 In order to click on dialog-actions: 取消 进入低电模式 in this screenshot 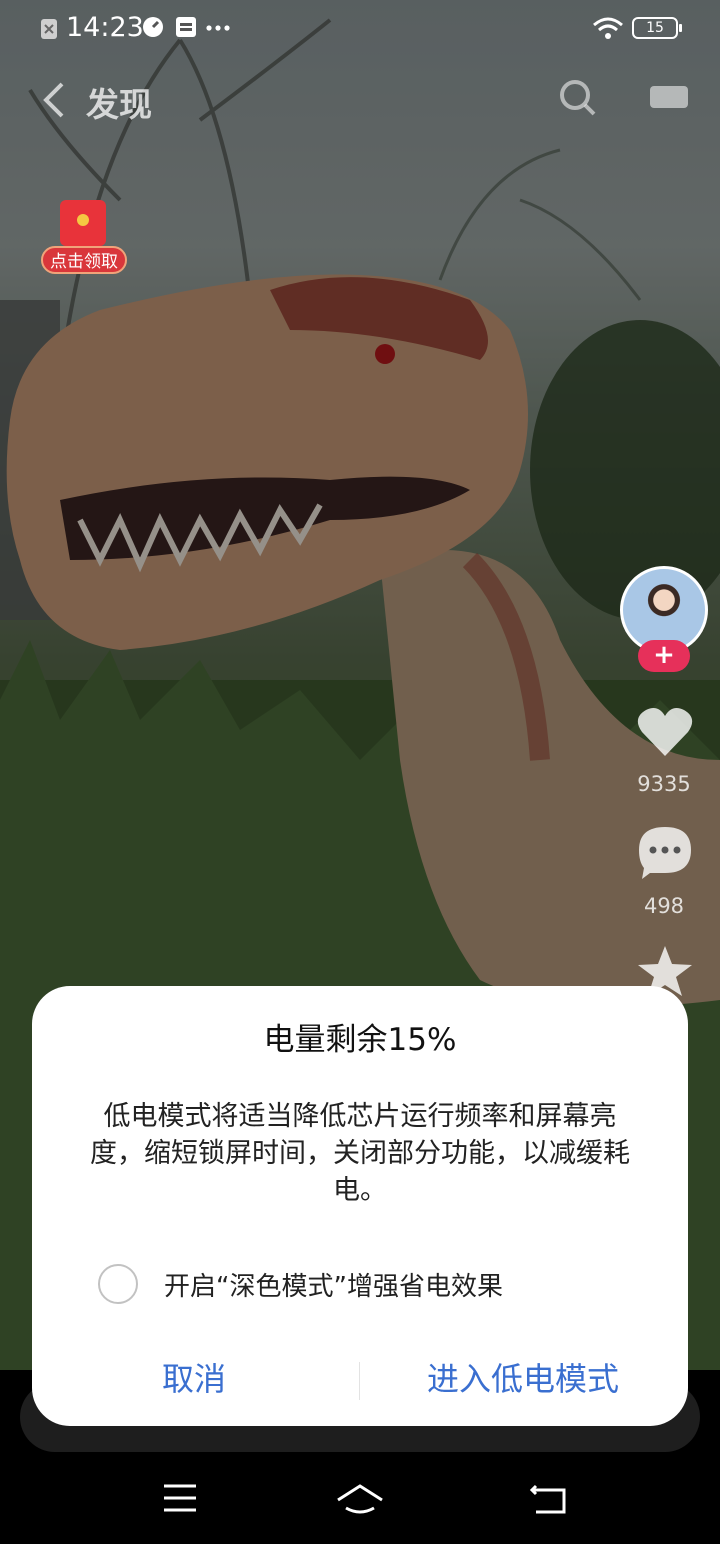, I will do `click(360, 1381)`.